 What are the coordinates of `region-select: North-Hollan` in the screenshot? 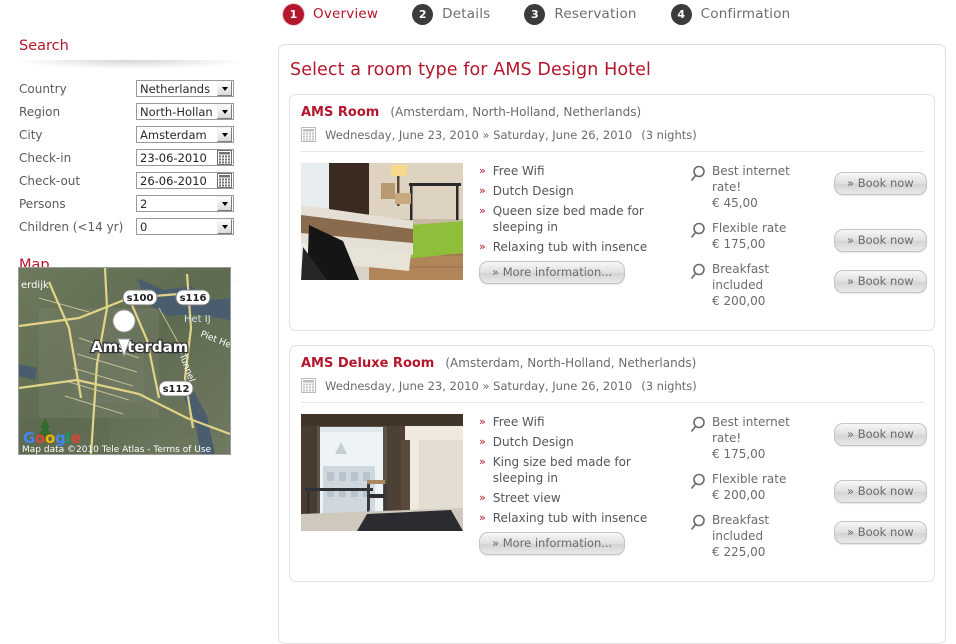 It's located at (185, 111).